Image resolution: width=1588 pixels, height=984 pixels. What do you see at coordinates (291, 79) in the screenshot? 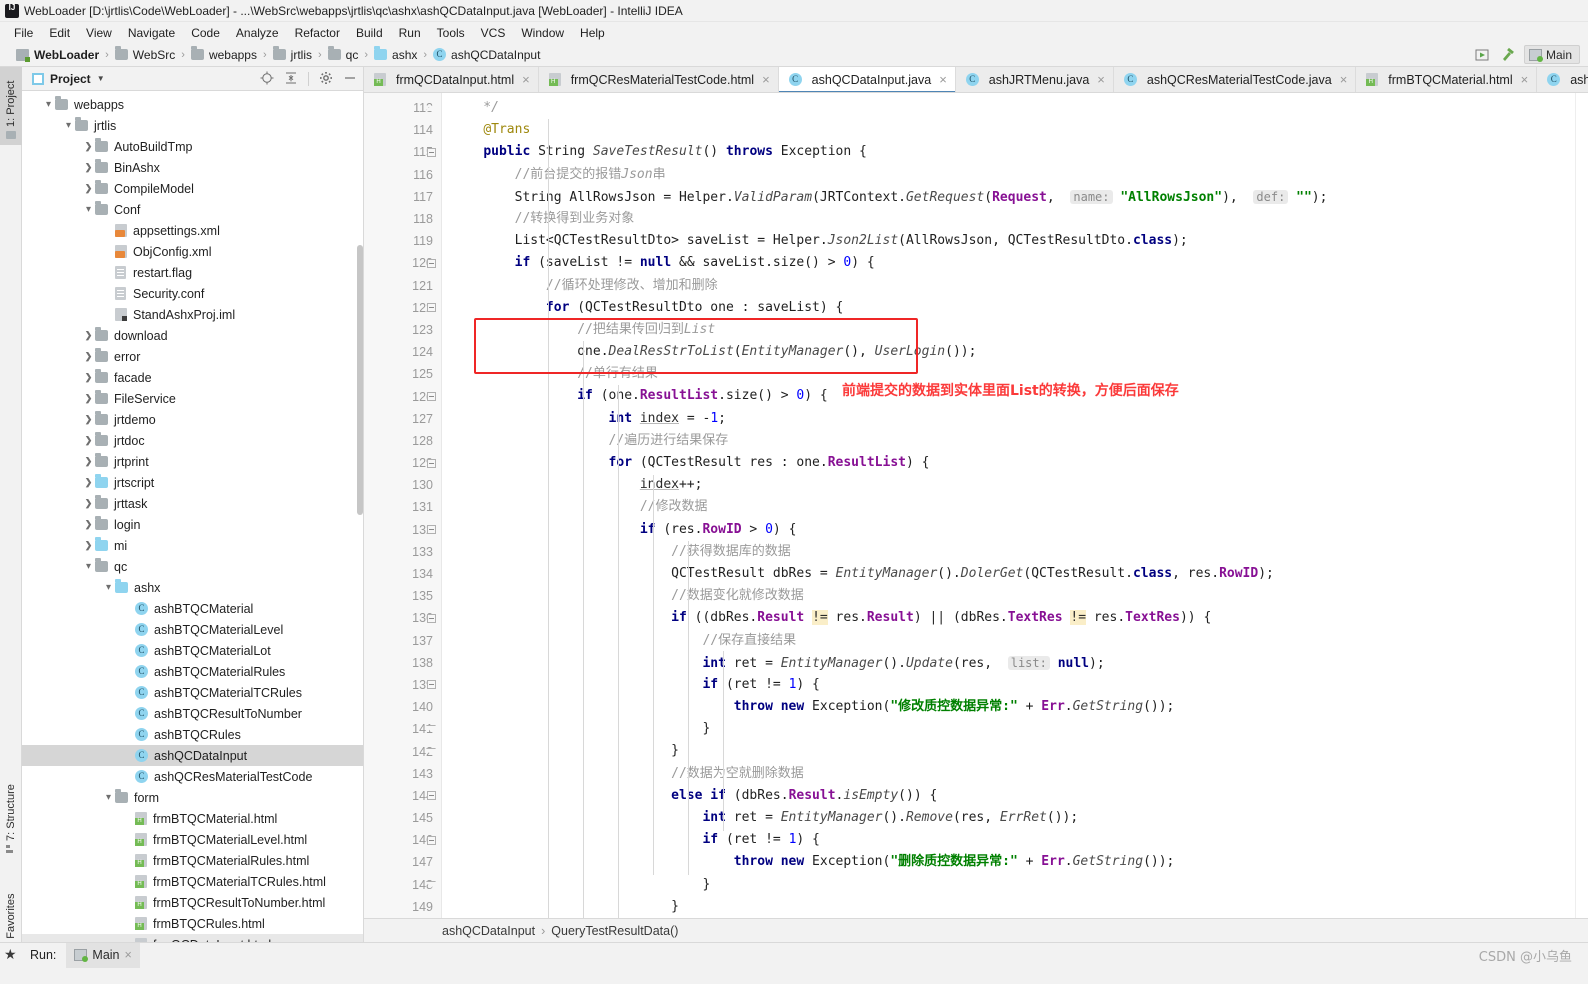
I see `collapse-all-icon` at bounding box center [291, 79].